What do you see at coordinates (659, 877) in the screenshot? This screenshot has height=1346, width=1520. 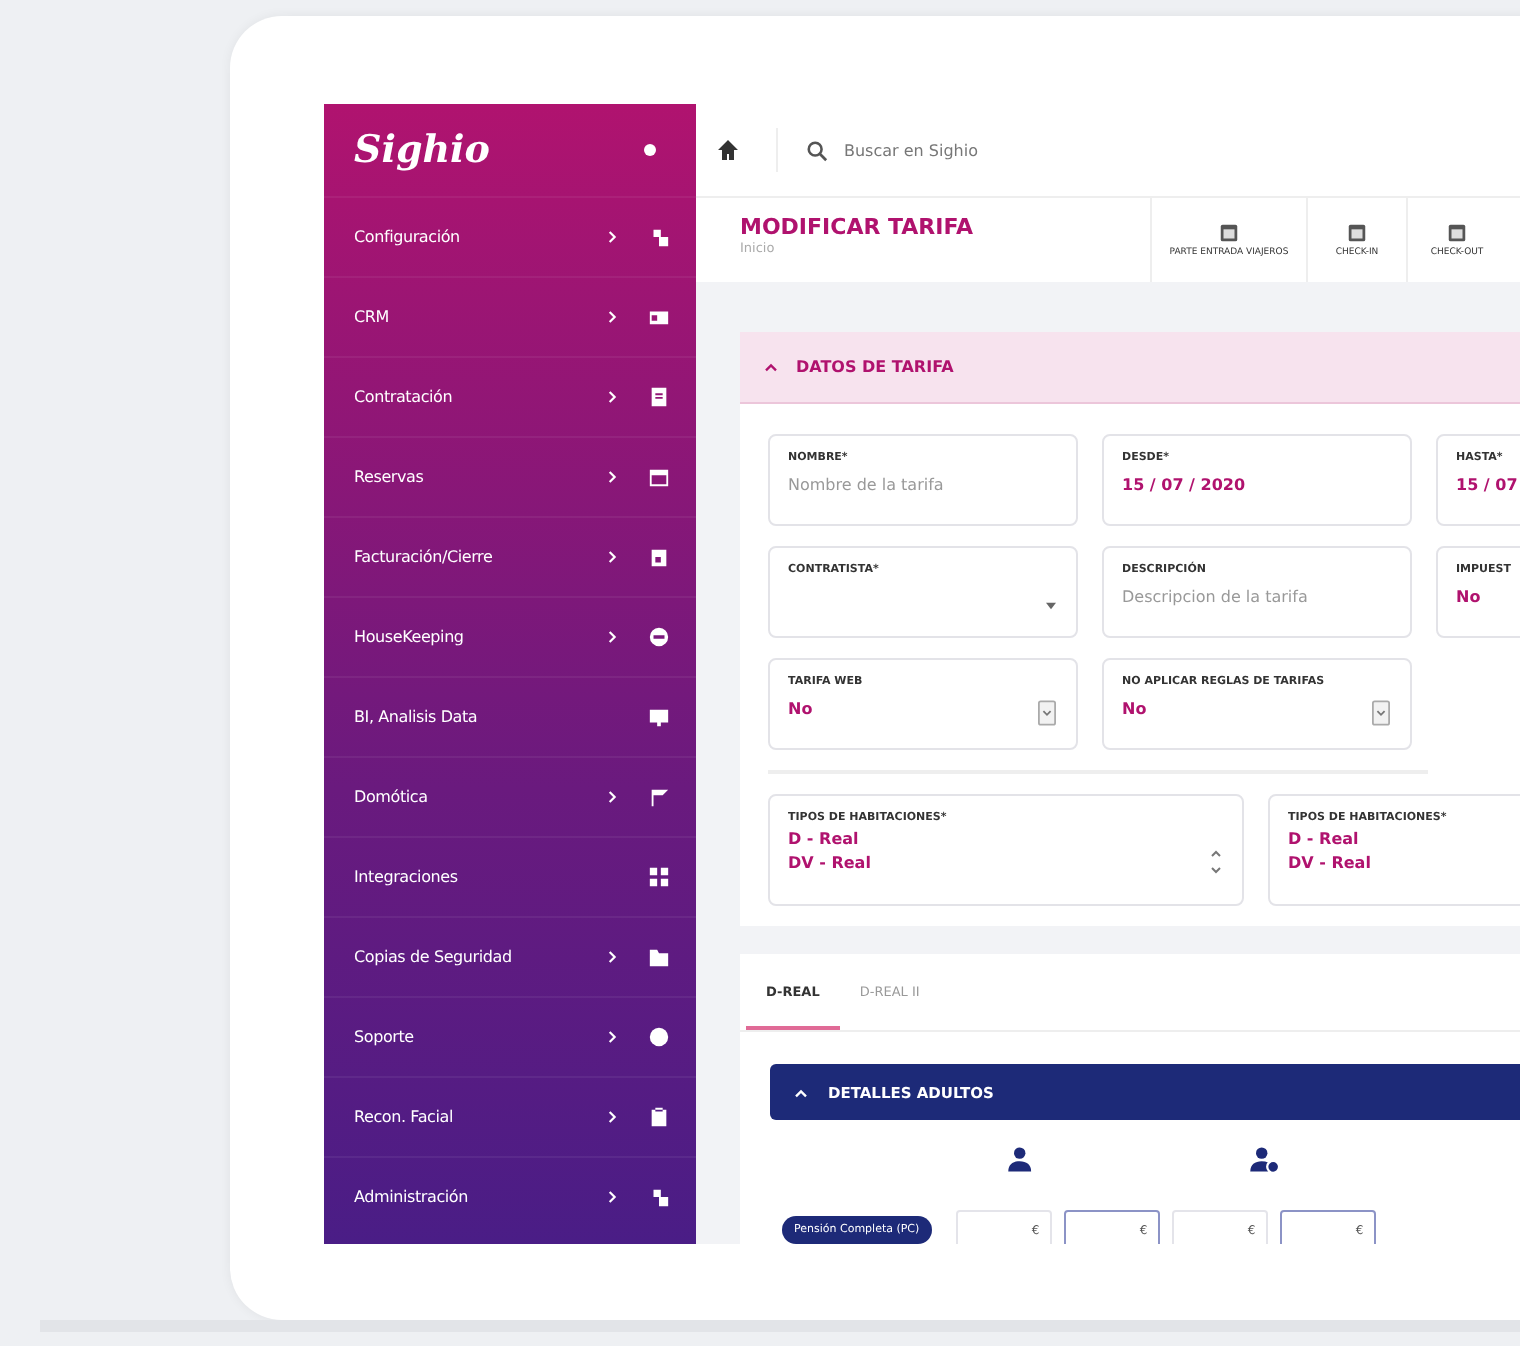 I see `grid-icon` at bounding box center [659, 877].